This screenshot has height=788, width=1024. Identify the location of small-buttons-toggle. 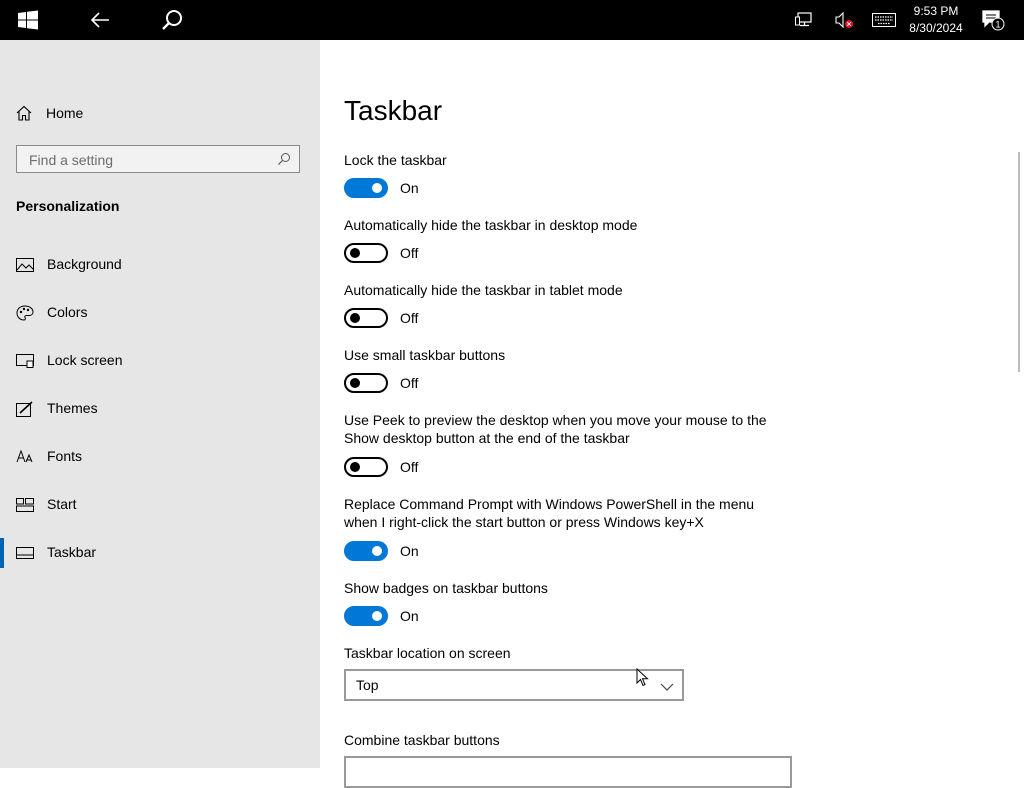
(366, 383).